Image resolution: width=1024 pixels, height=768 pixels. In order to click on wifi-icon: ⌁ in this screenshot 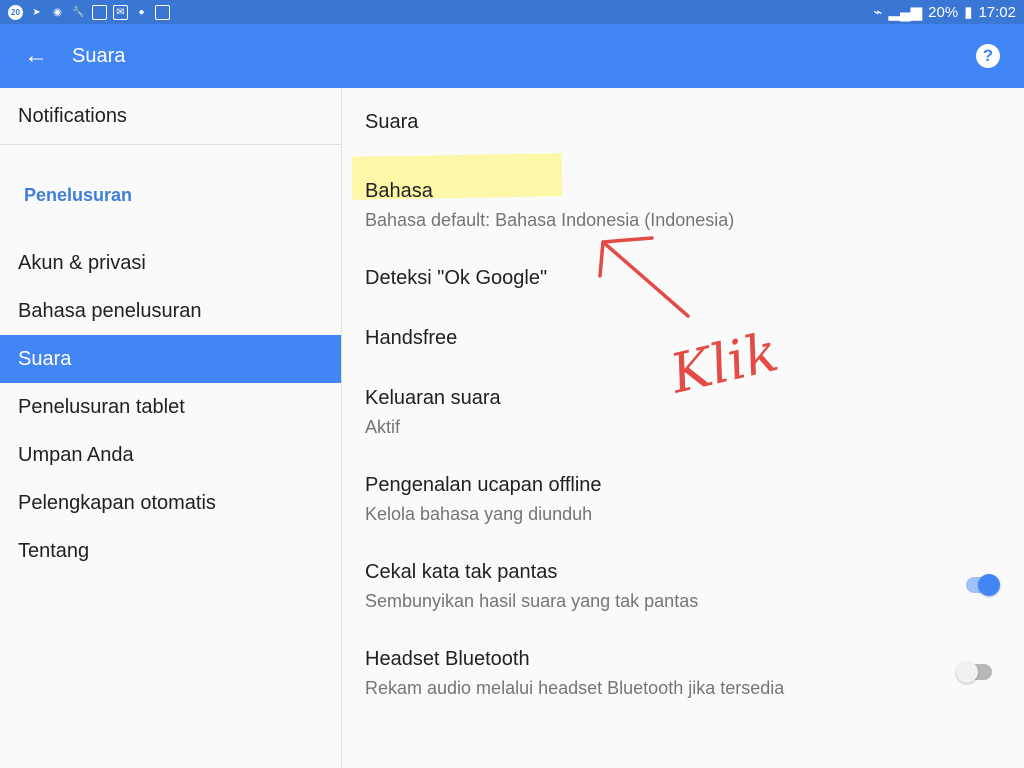, I will do `click(878, 12)`.